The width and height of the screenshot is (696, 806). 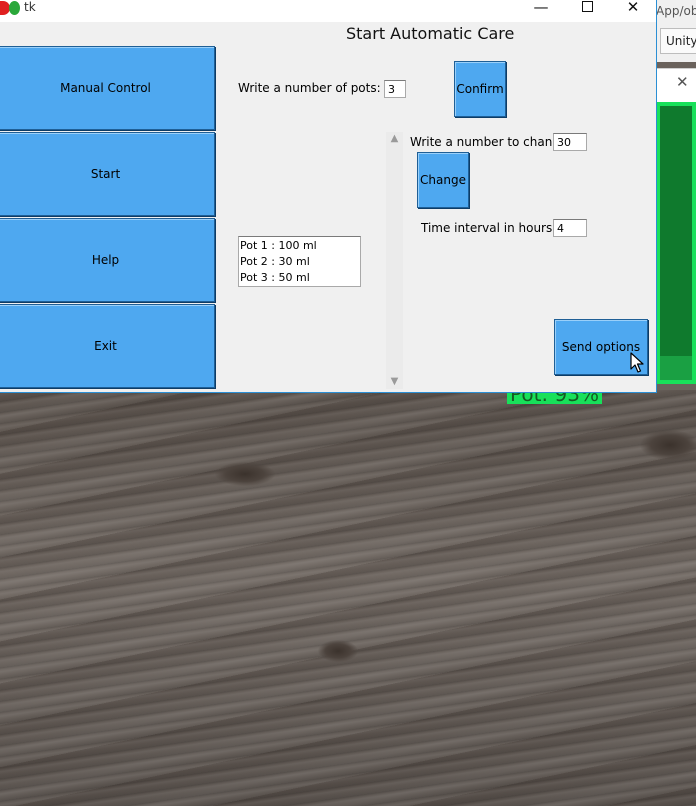 What do you see at coordinates (587, 6) in the screenshot?
I see `maximize-icon` at bounding box center [587, 6].